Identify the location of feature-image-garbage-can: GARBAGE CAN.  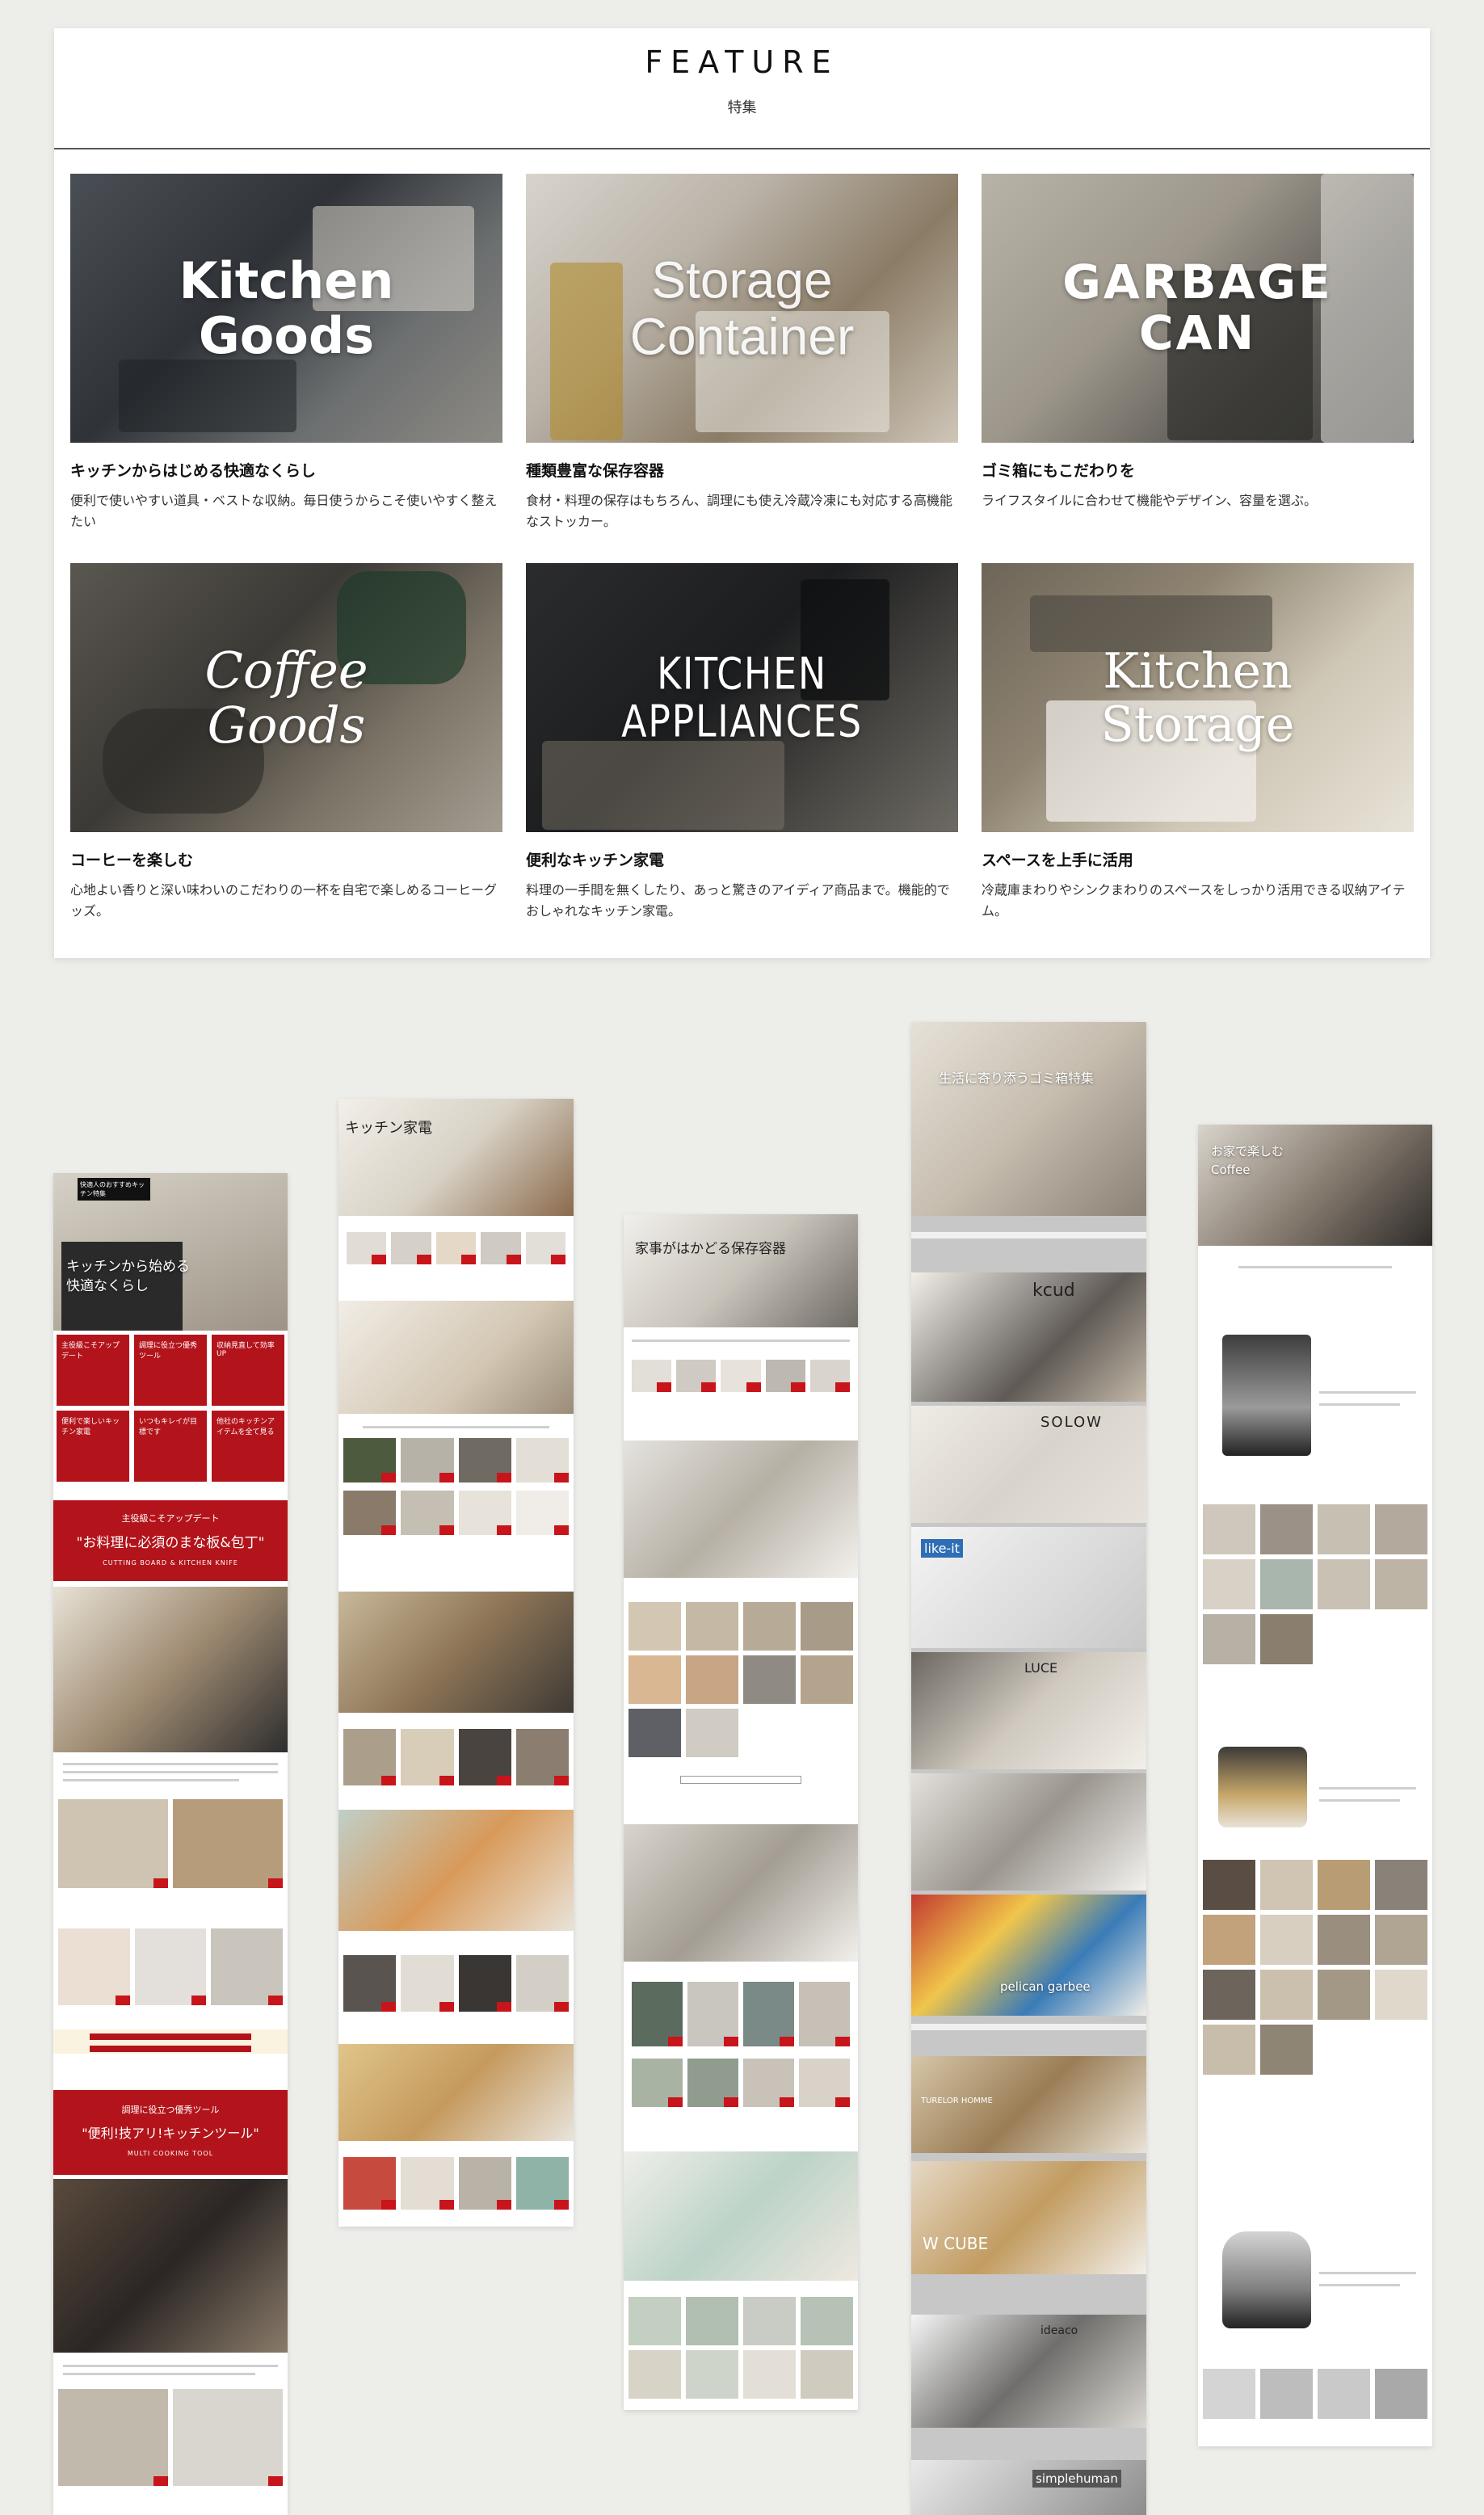
(1198, 309).